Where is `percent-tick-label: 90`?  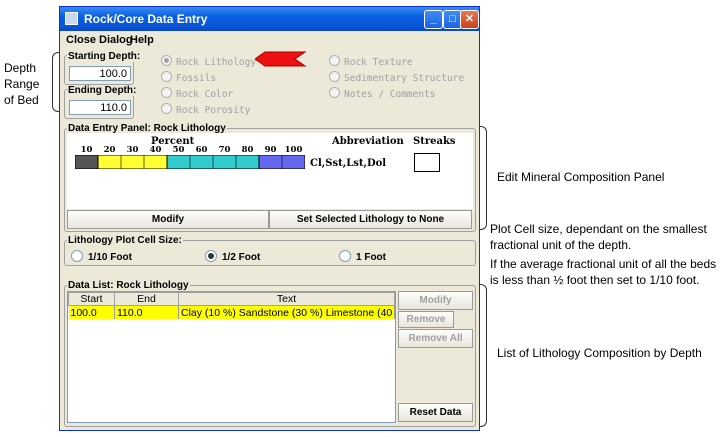 percent-tick-label: 90 is located at coordinates (270, 150).